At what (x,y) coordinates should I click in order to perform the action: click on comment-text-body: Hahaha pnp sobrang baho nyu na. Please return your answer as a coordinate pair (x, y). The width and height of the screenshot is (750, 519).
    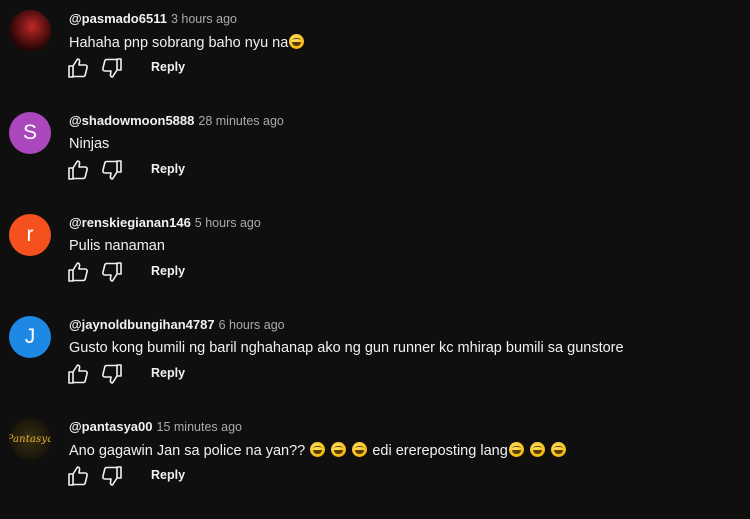
    Looking at the image, I should click on (179, 43).